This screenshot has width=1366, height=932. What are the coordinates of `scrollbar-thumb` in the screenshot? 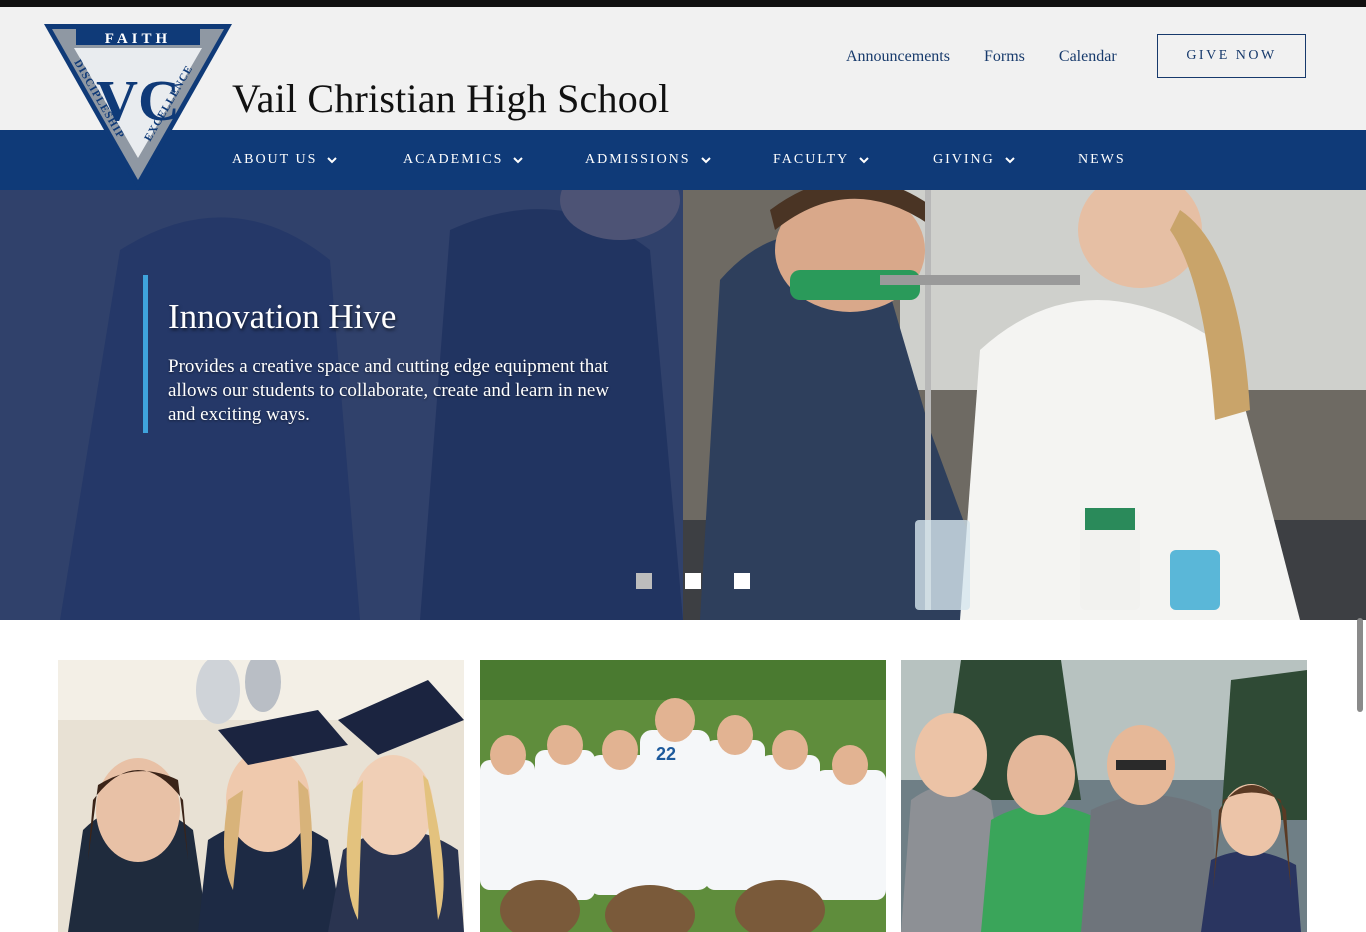 It's located at (1360, 665).